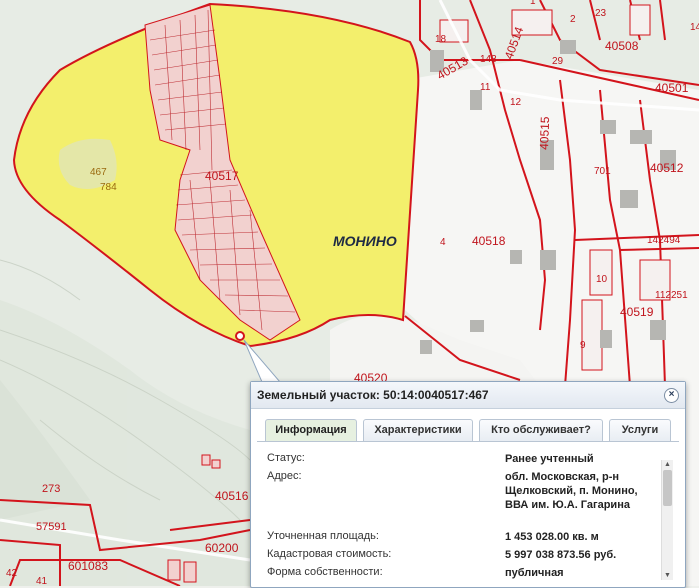 The height and width of the screenshot is (588, 699). I want to click on tab-information: Информация, so click(311, 430).